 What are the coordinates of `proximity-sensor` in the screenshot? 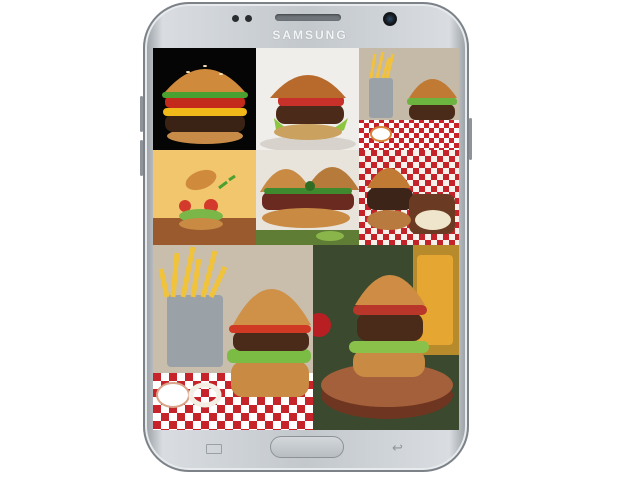 It's located at (235, 18).